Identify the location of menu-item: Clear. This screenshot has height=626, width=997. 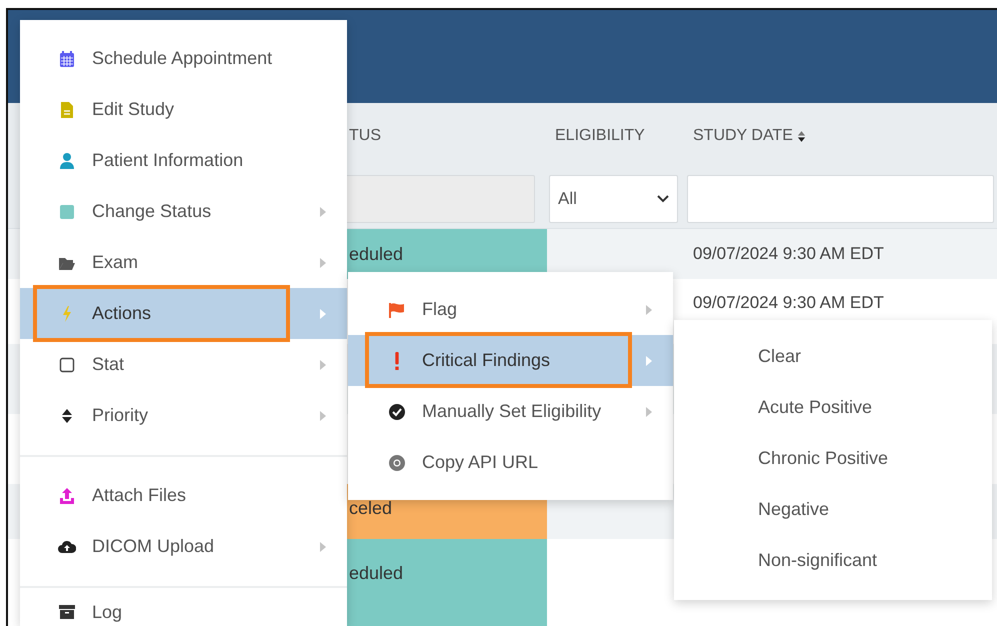
(833, 356).